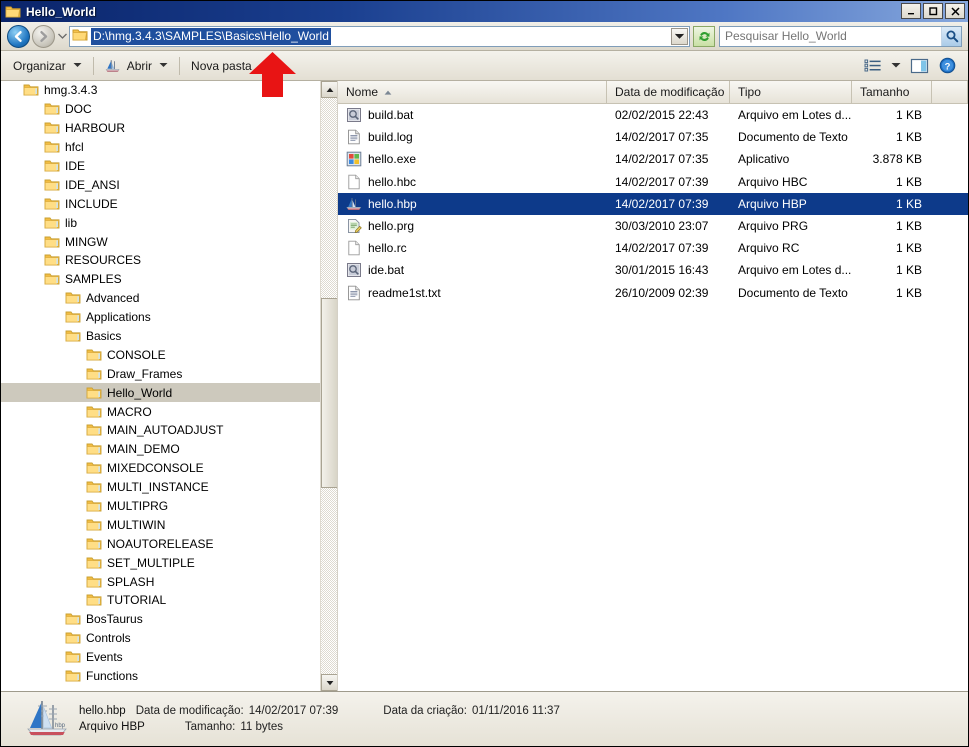  Describe the element at coordinates (60, 726) in the screenshot. I see `svg-text: hbp` at that location.